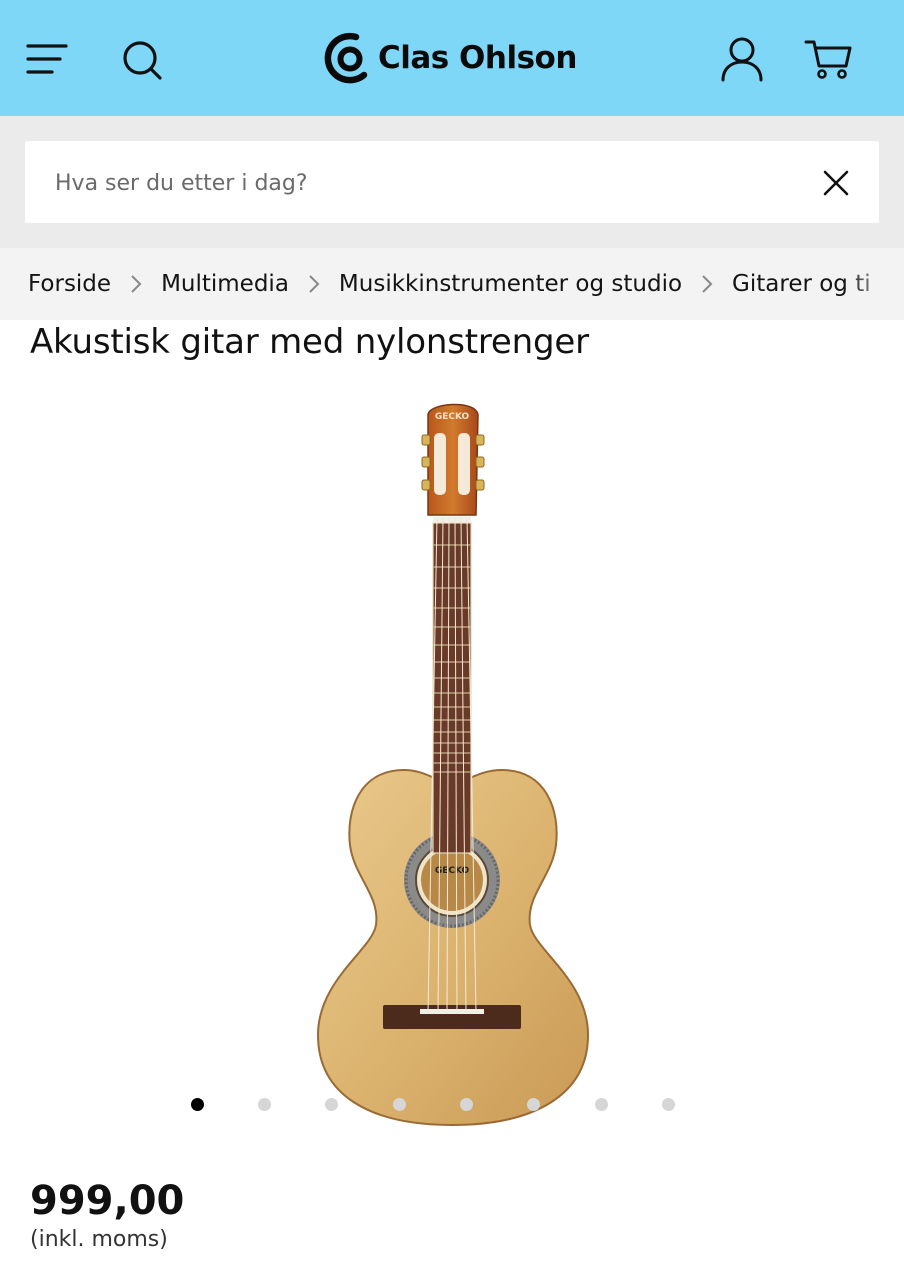  What do you see at coordinates (435, 183) in the screenshot?
I see `search-input` at bounding box center [435, 183].